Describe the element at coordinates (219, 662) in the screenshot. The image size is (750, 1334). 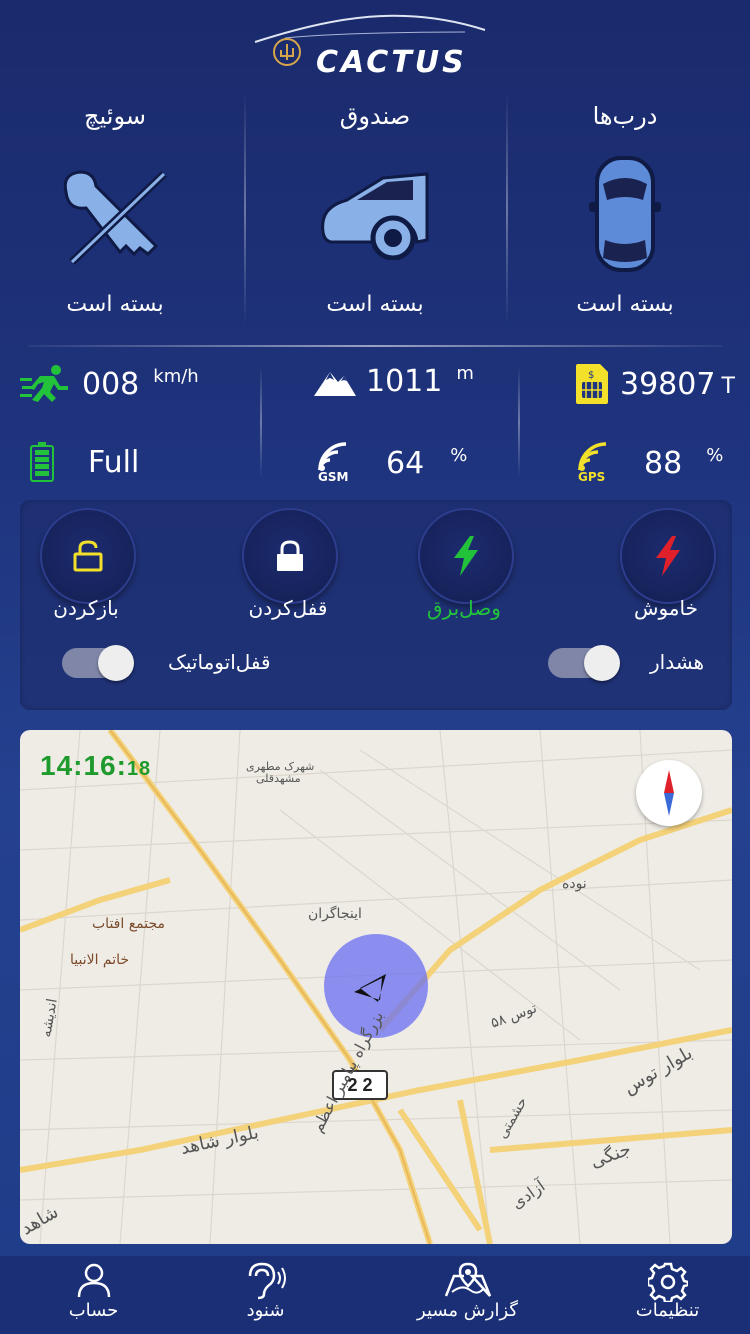
I see `auto-lock-label: قفل‌اتوماتیک` at that location.